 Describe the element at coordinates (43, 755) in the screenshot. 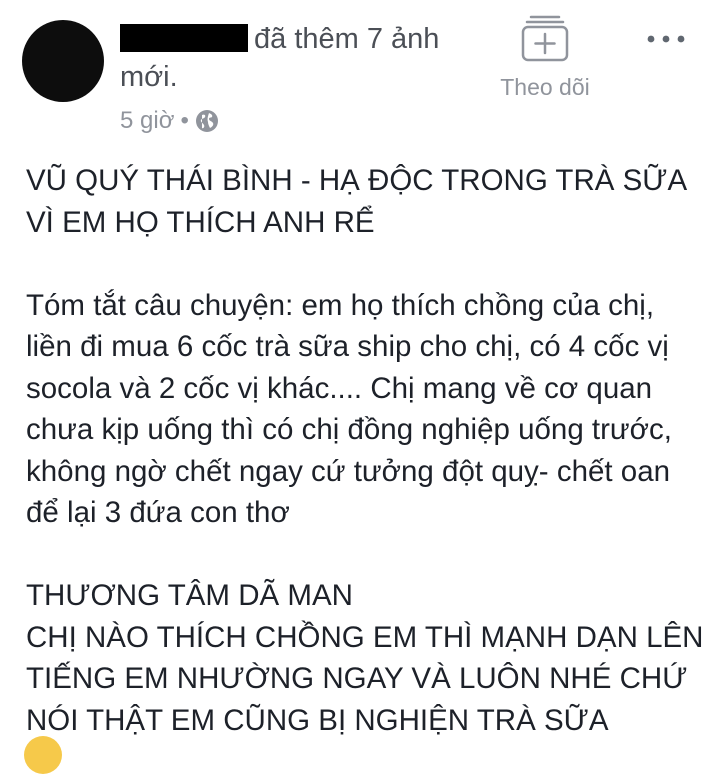

I see `emoji-icon` at that location.